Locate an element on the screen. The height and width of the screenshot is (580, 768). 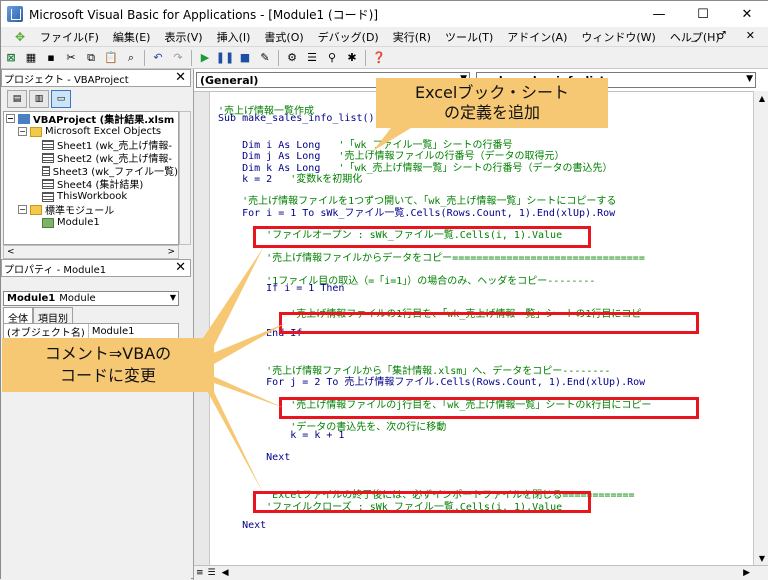
module-icon is located at coordinates (48, 222).